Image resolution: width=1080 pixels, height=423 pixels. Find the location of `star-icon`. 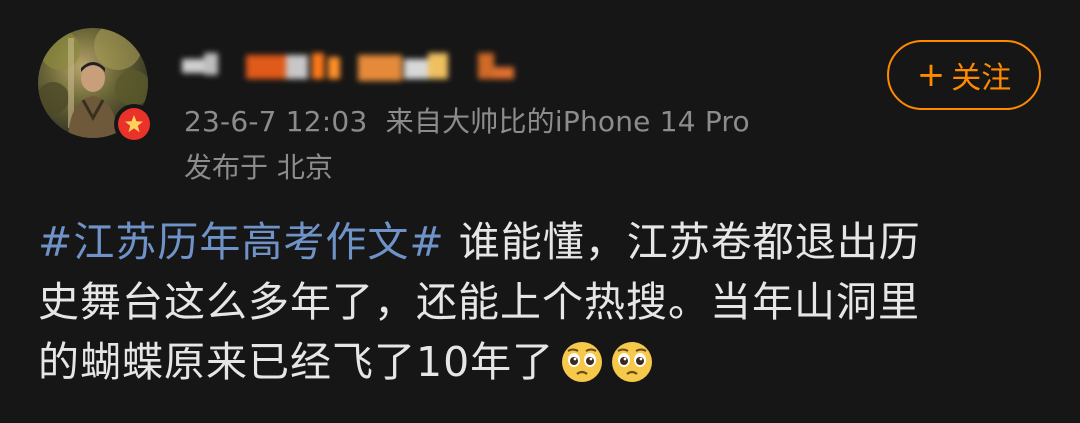

star-icon is located at coordinates (134, 124).